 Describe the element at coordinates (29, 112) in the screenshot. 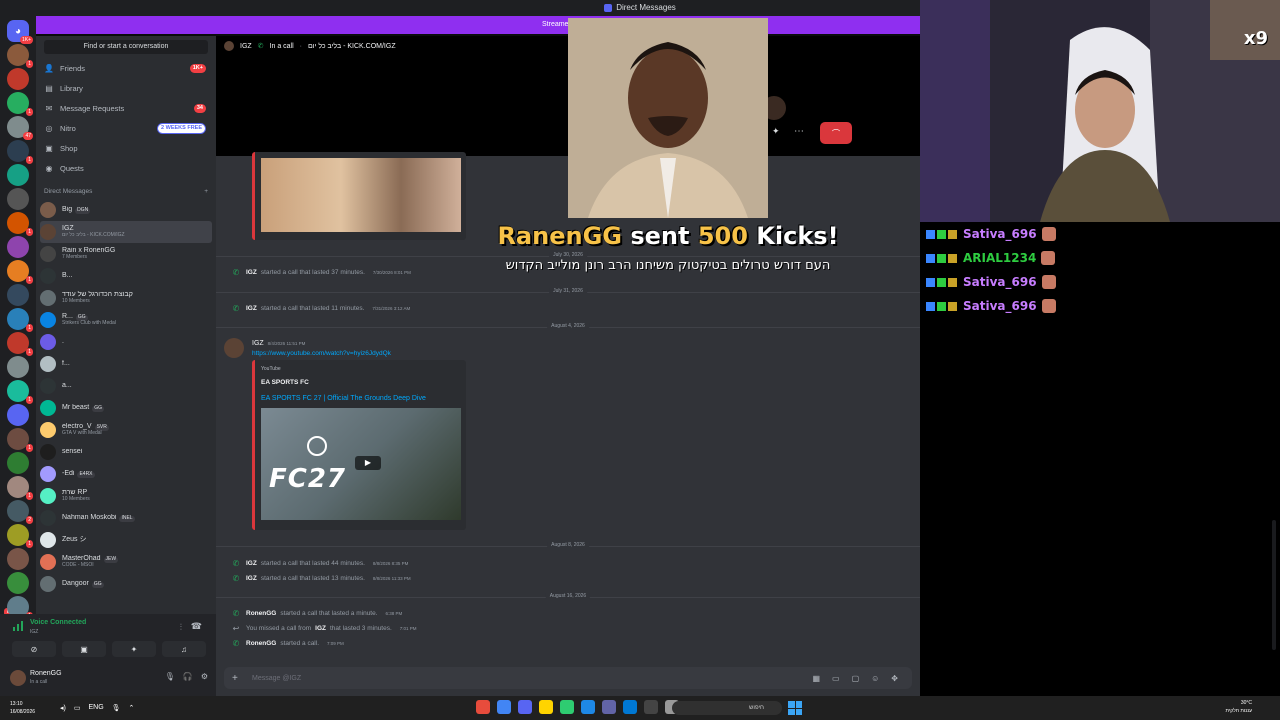

I see `unread-badge: 1` at that location.